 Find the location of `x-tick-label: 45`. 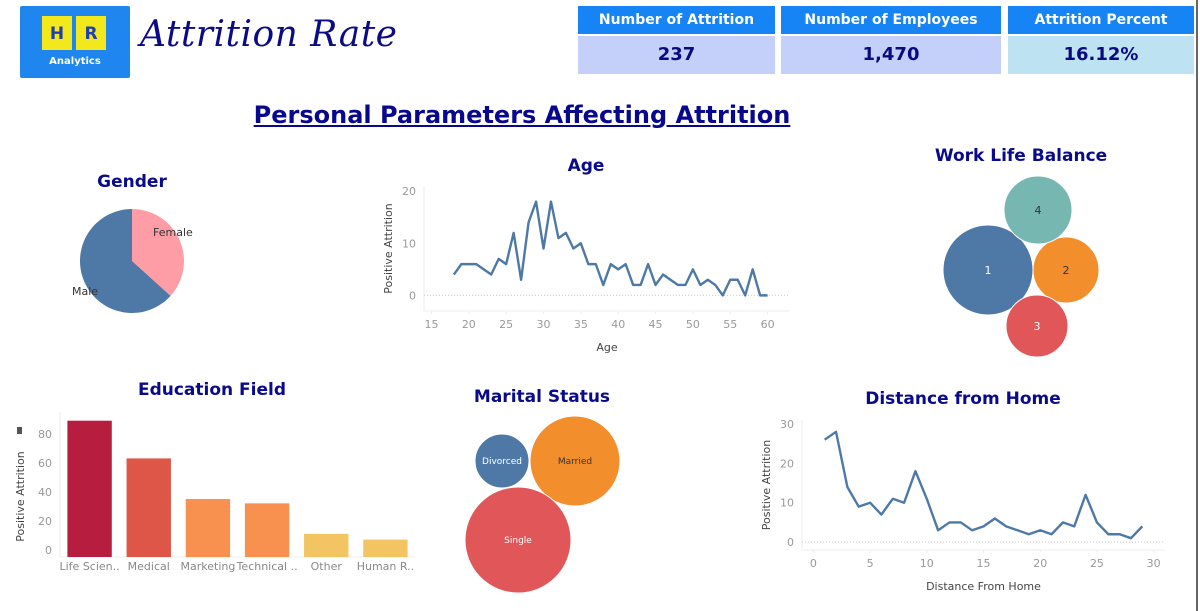

x-tick-label: 45 is located at coordinates (656, 324).